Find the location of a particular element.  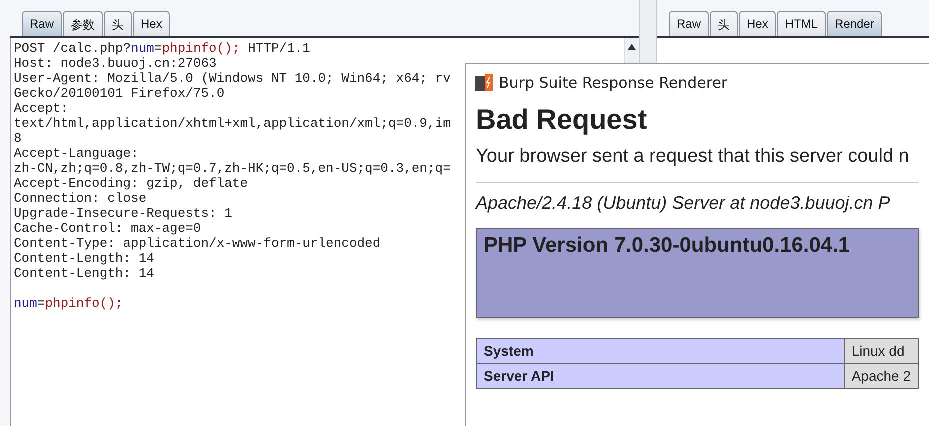

table-cell: System is located at coordinates (660, 351).